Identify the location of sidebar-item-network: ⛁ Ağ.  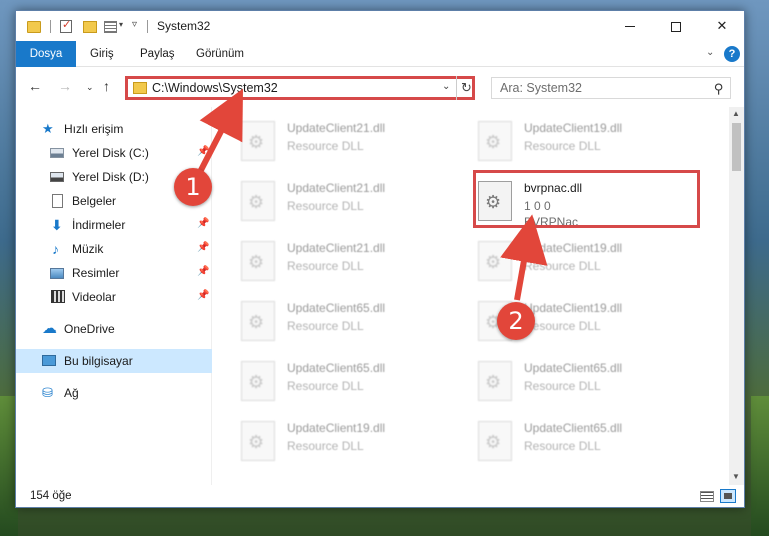
(114, 393).